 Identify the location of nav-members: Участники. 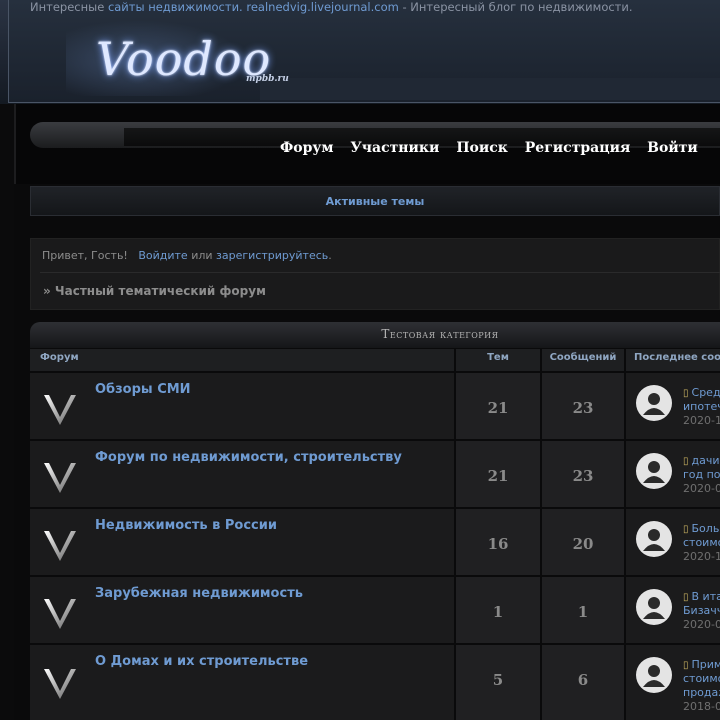
(394, 148).